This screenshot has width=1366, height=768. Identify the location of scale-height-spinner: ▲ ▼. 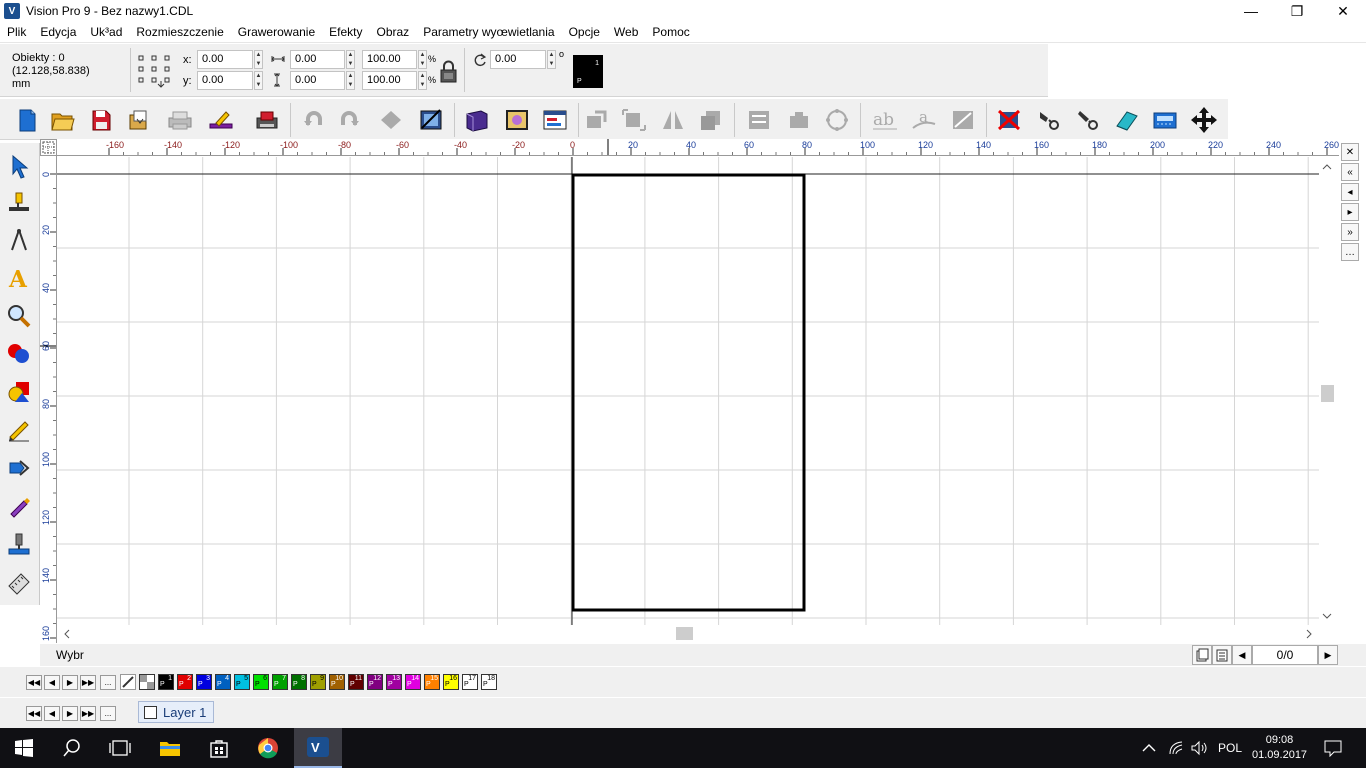
(422, 80).